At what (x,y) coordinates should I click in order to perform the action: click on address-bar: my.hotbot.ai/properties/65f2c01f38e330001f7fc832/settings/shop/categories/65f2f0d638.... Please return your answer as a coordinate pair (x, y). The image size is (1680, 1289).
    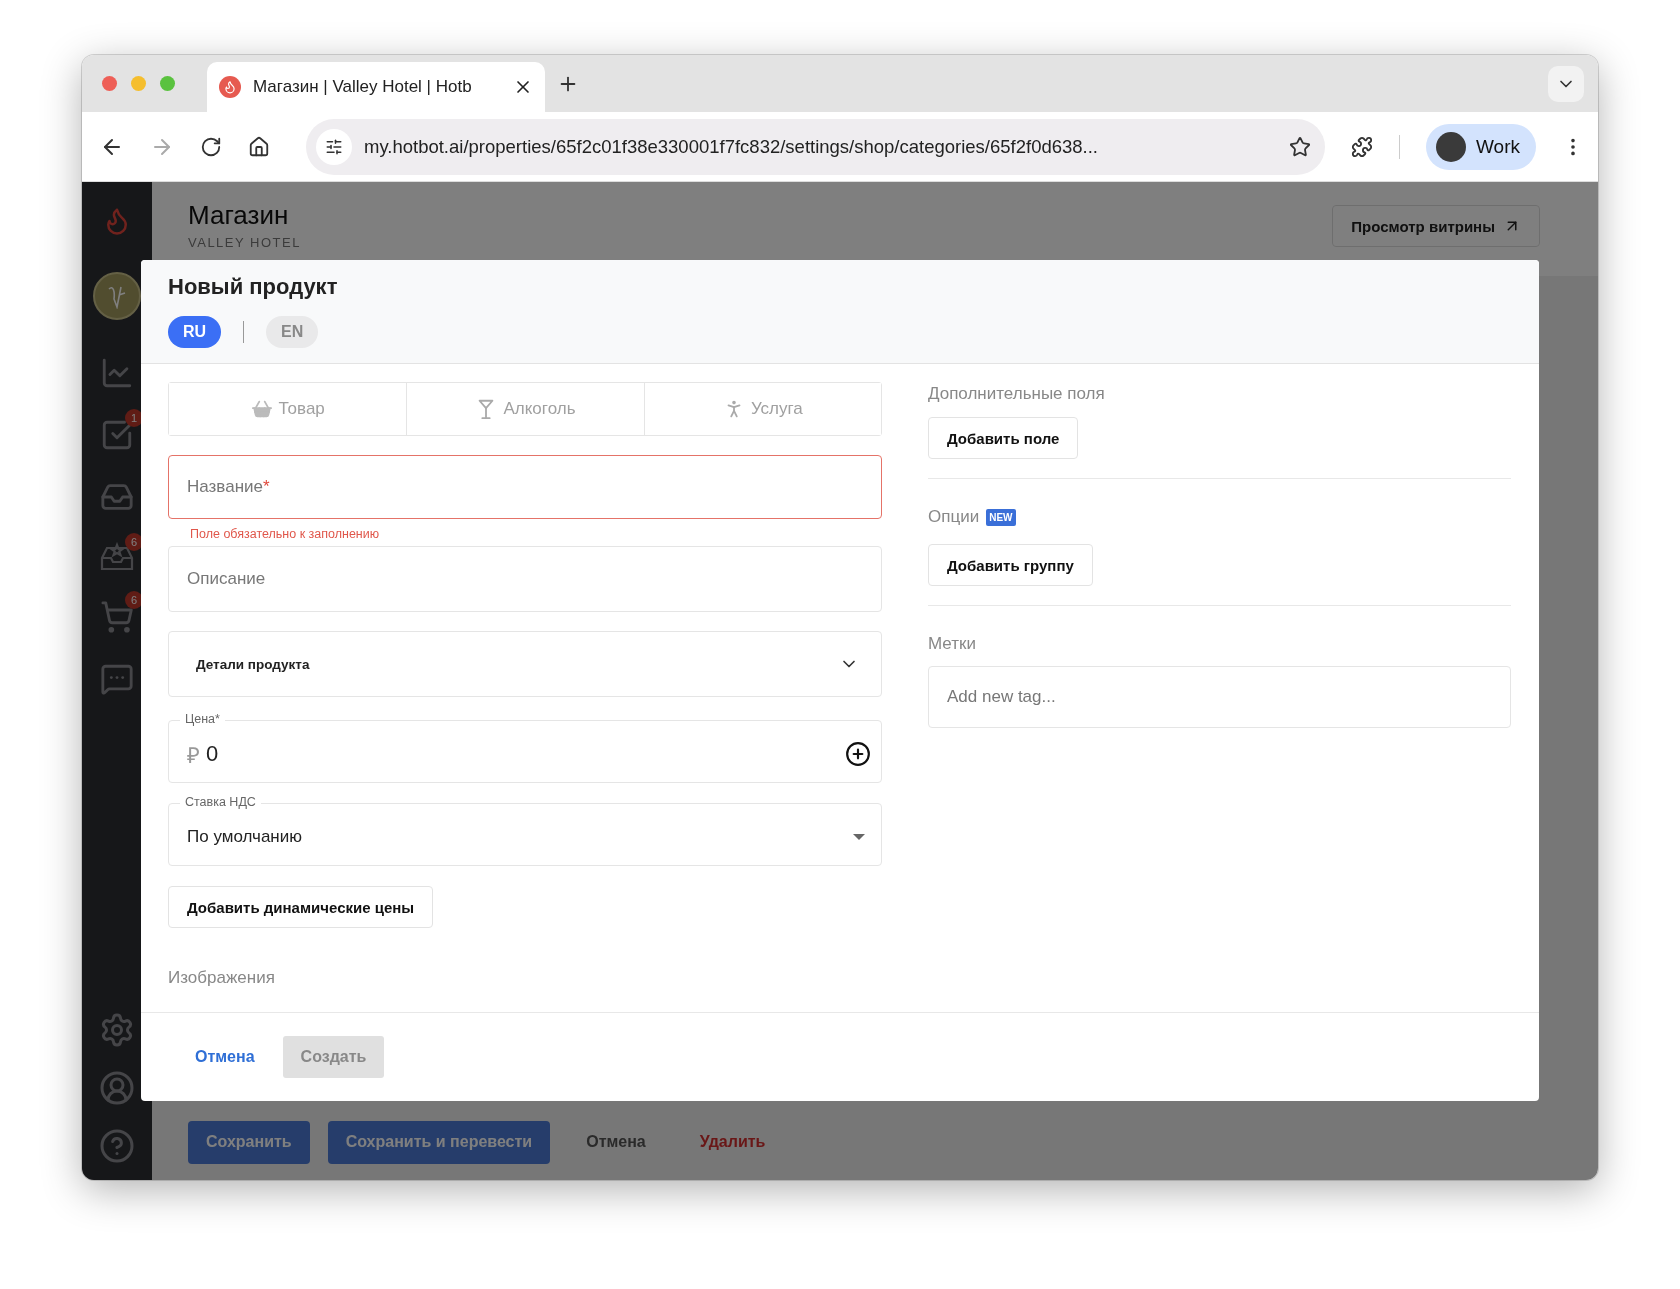
    Looking at the image, I should click on (815, 146).